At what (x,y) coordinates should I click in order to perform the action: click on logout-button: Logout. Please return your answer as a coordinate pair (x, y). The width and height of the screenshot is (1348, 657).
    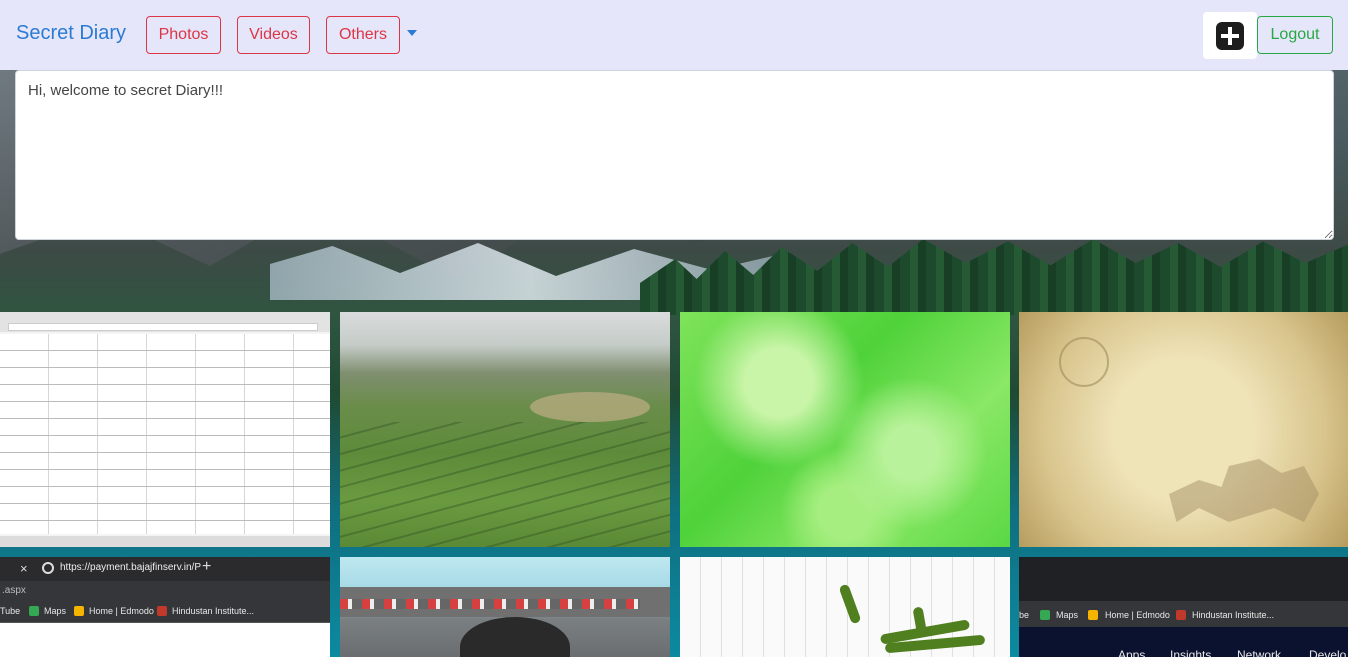
    Looking at the image, I should click on (1295, 35).